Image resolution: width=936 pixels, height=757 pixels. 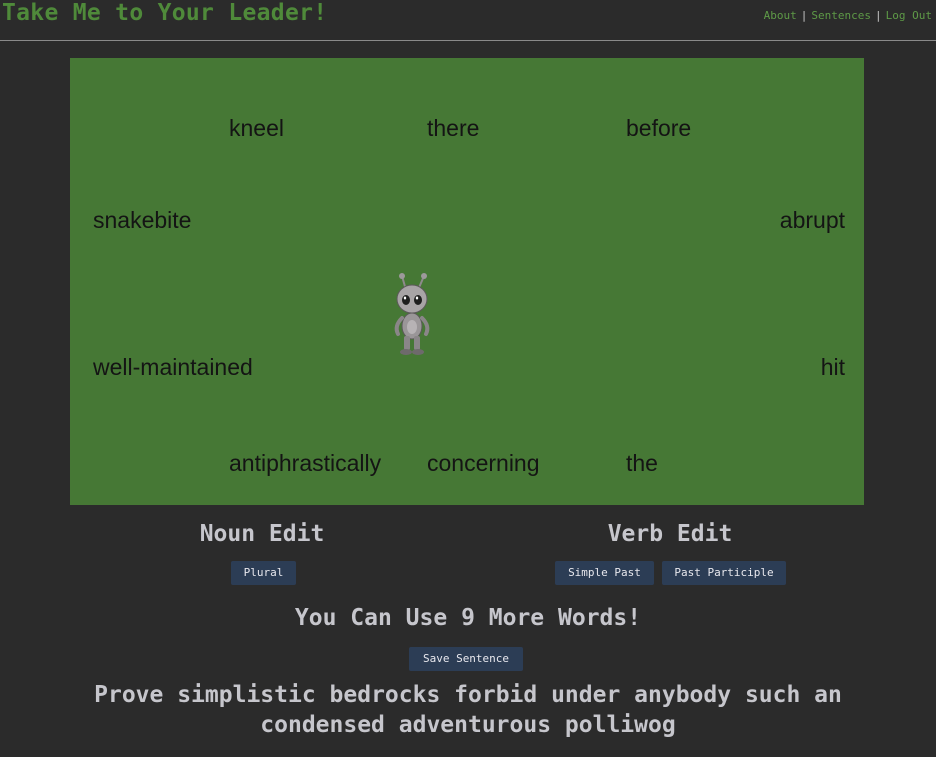 I want to click on word-tile: snakebite, so click(x=142, y=220).